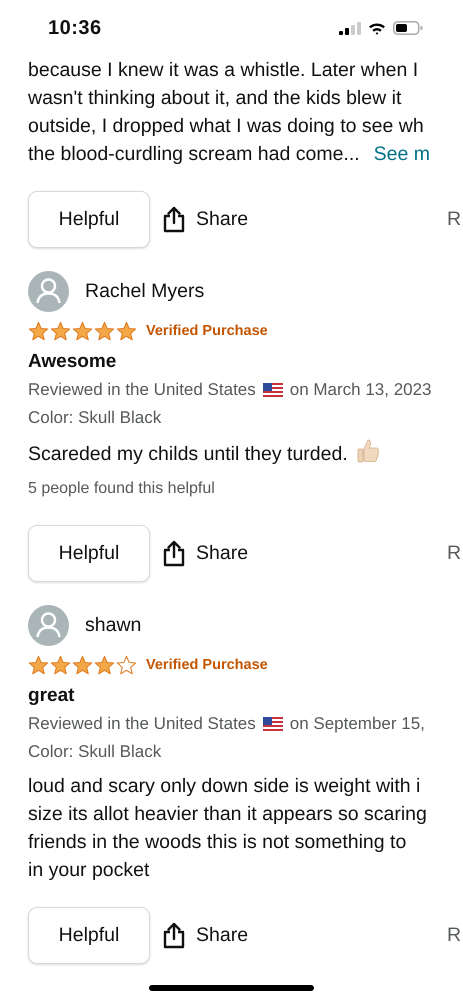 This screenshot has width=463, height=1000. What do you see at coordinates (226, 126) in the screenshot?
I see `review-text-line: outside, I dropped what I was doing to see wh` at bounding box center [226, 126].